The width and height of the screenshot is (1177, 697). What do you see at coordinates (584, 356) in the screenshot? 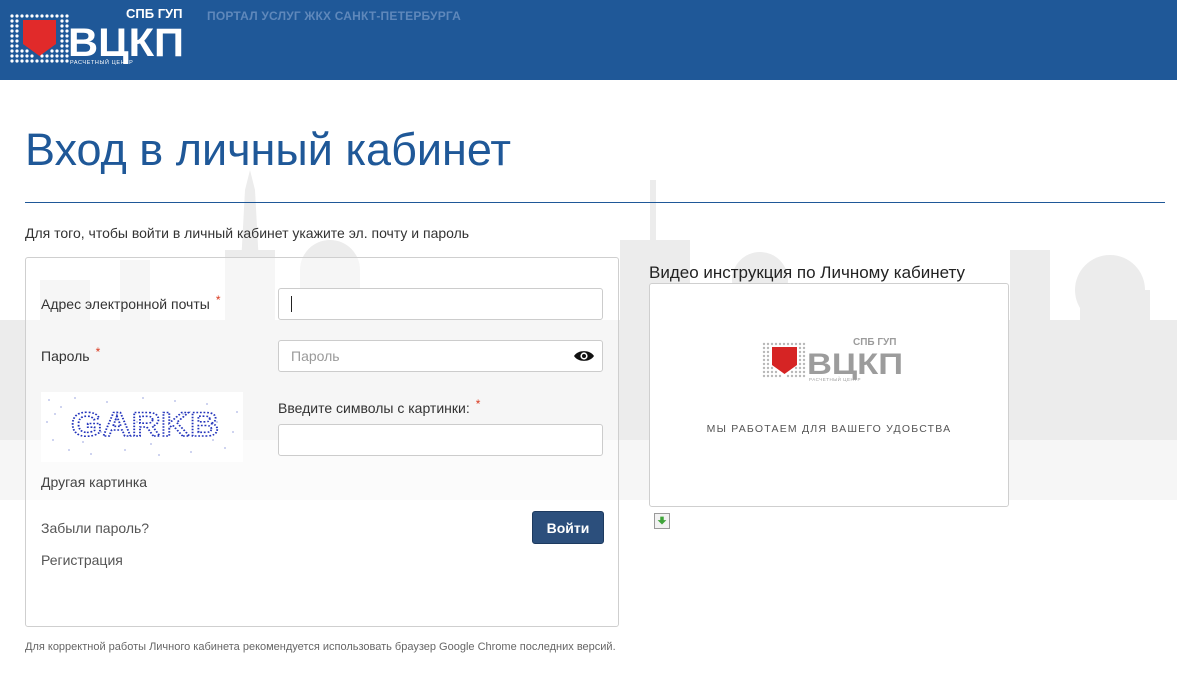
I see `show-password-eye-icon` at bounding box center [584, 356].